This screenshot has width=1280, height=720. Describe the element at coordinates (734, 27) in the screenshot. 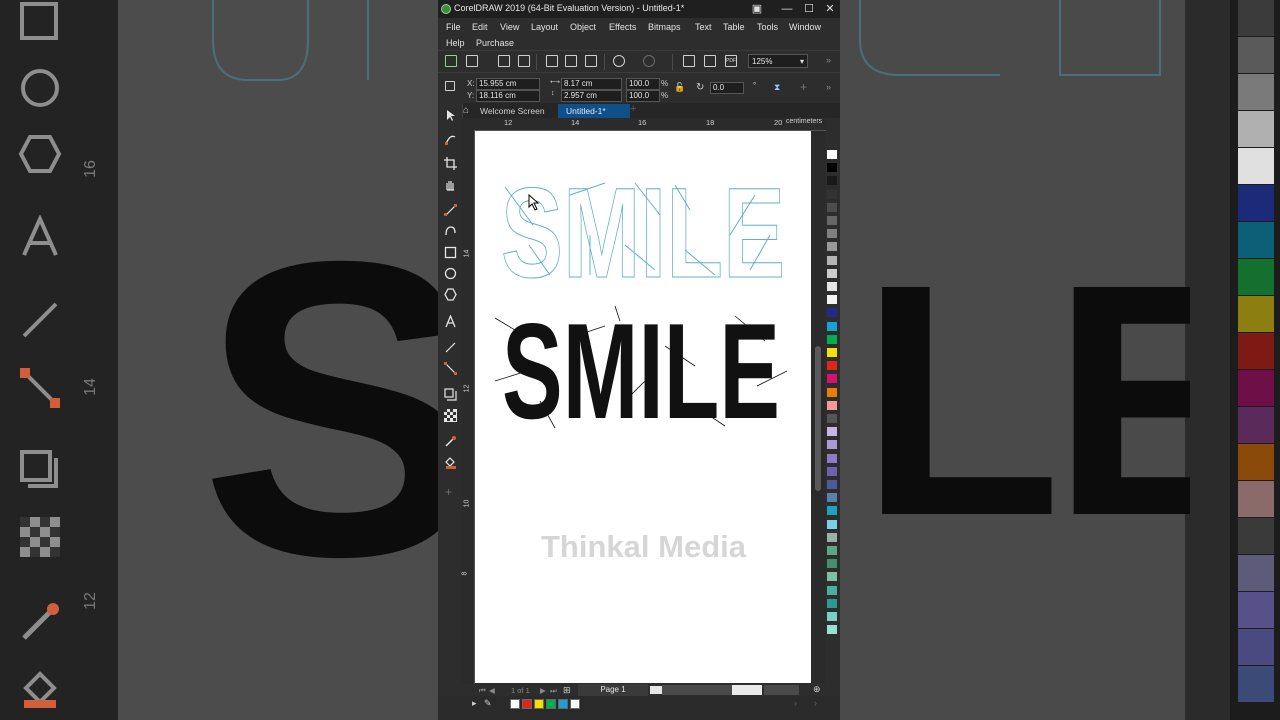

I see `menu-table: Table` at that location.